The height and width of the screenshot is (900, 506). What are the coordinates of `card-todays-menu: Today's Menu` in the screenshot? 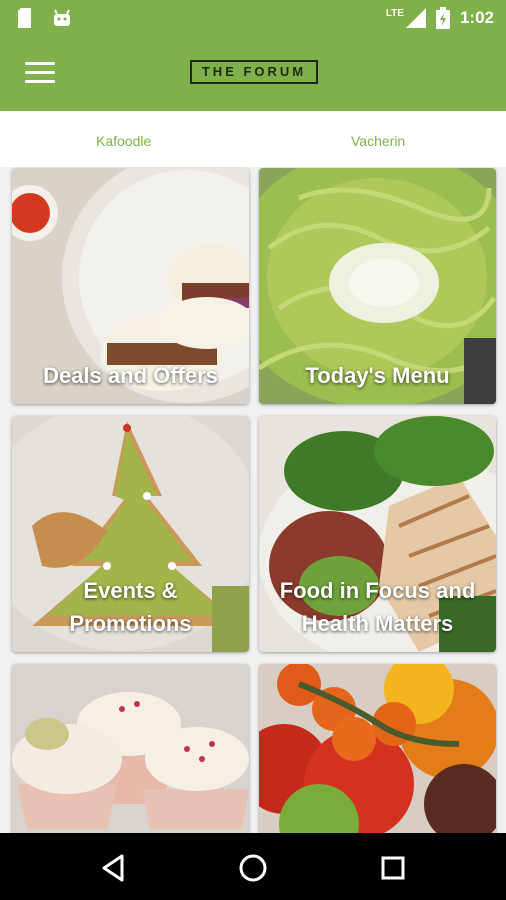 It's located at (377, 286).